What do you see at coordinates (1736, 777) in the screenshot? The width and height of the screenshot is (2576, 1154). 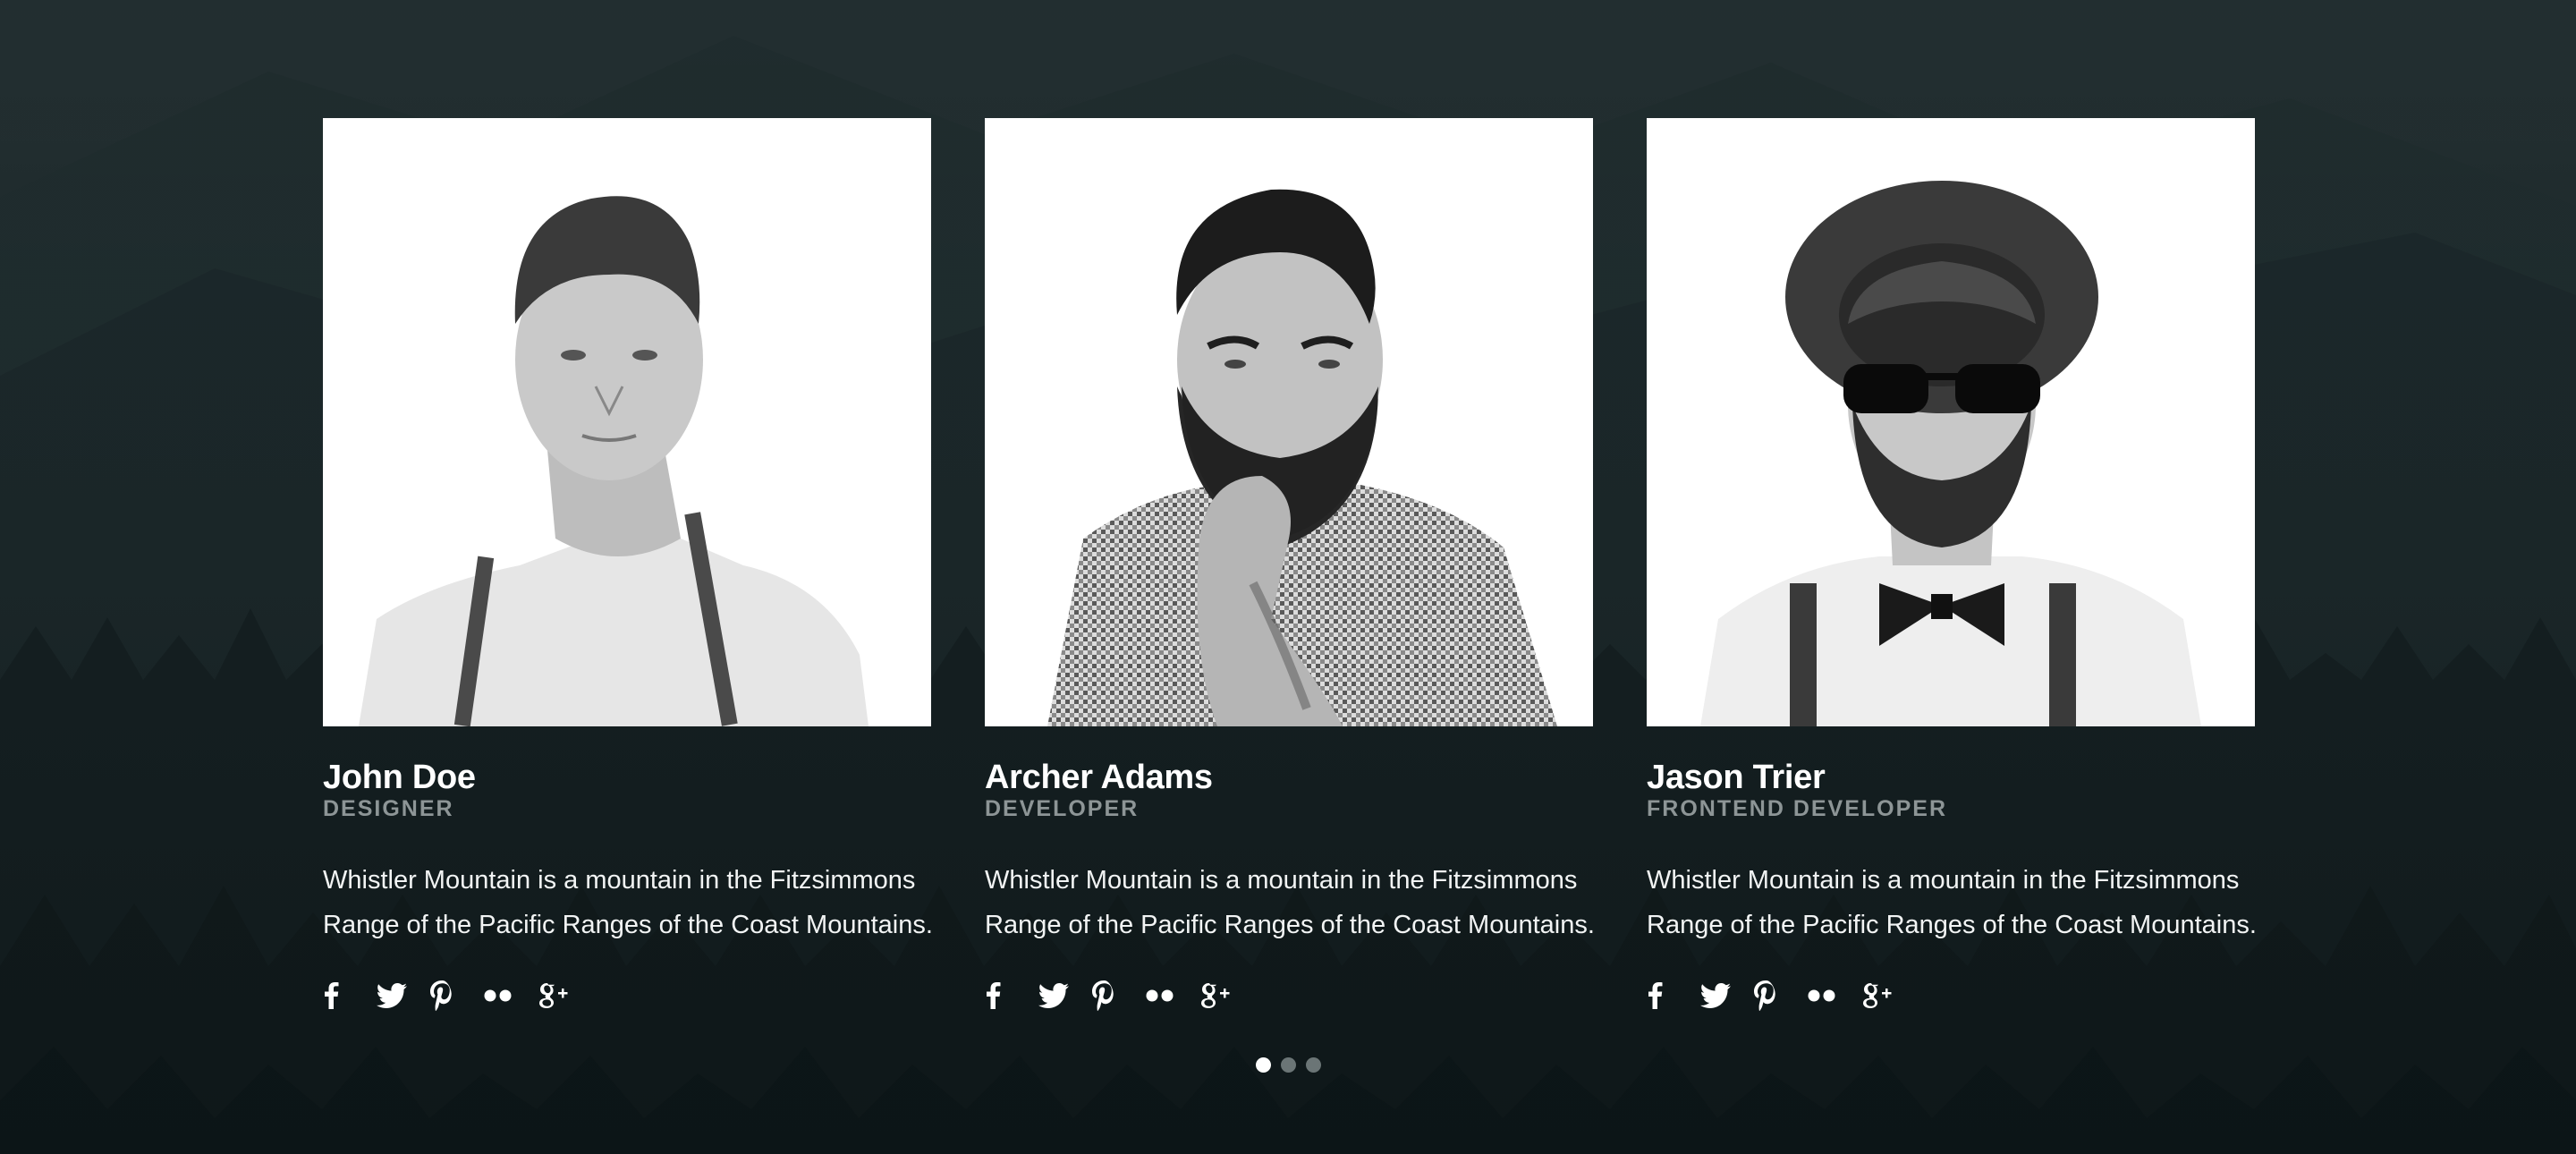 I see `member-name: Jason Trier` at bounding box center [1736, 777].